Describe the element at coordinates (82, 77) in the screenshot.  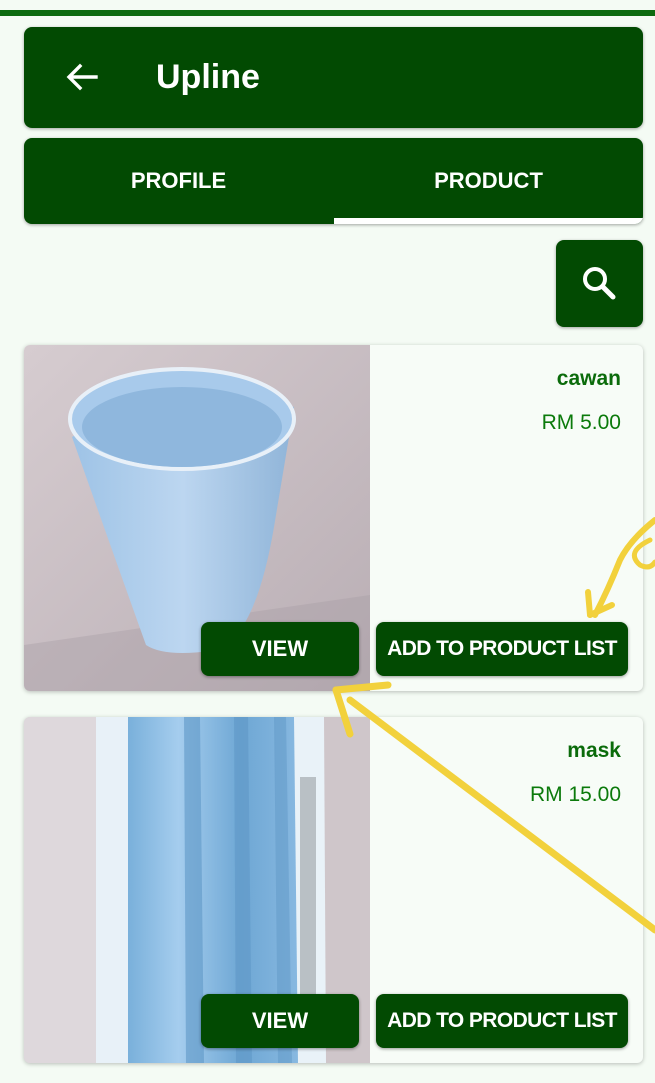
I see `arrow-left-icon` at that location.